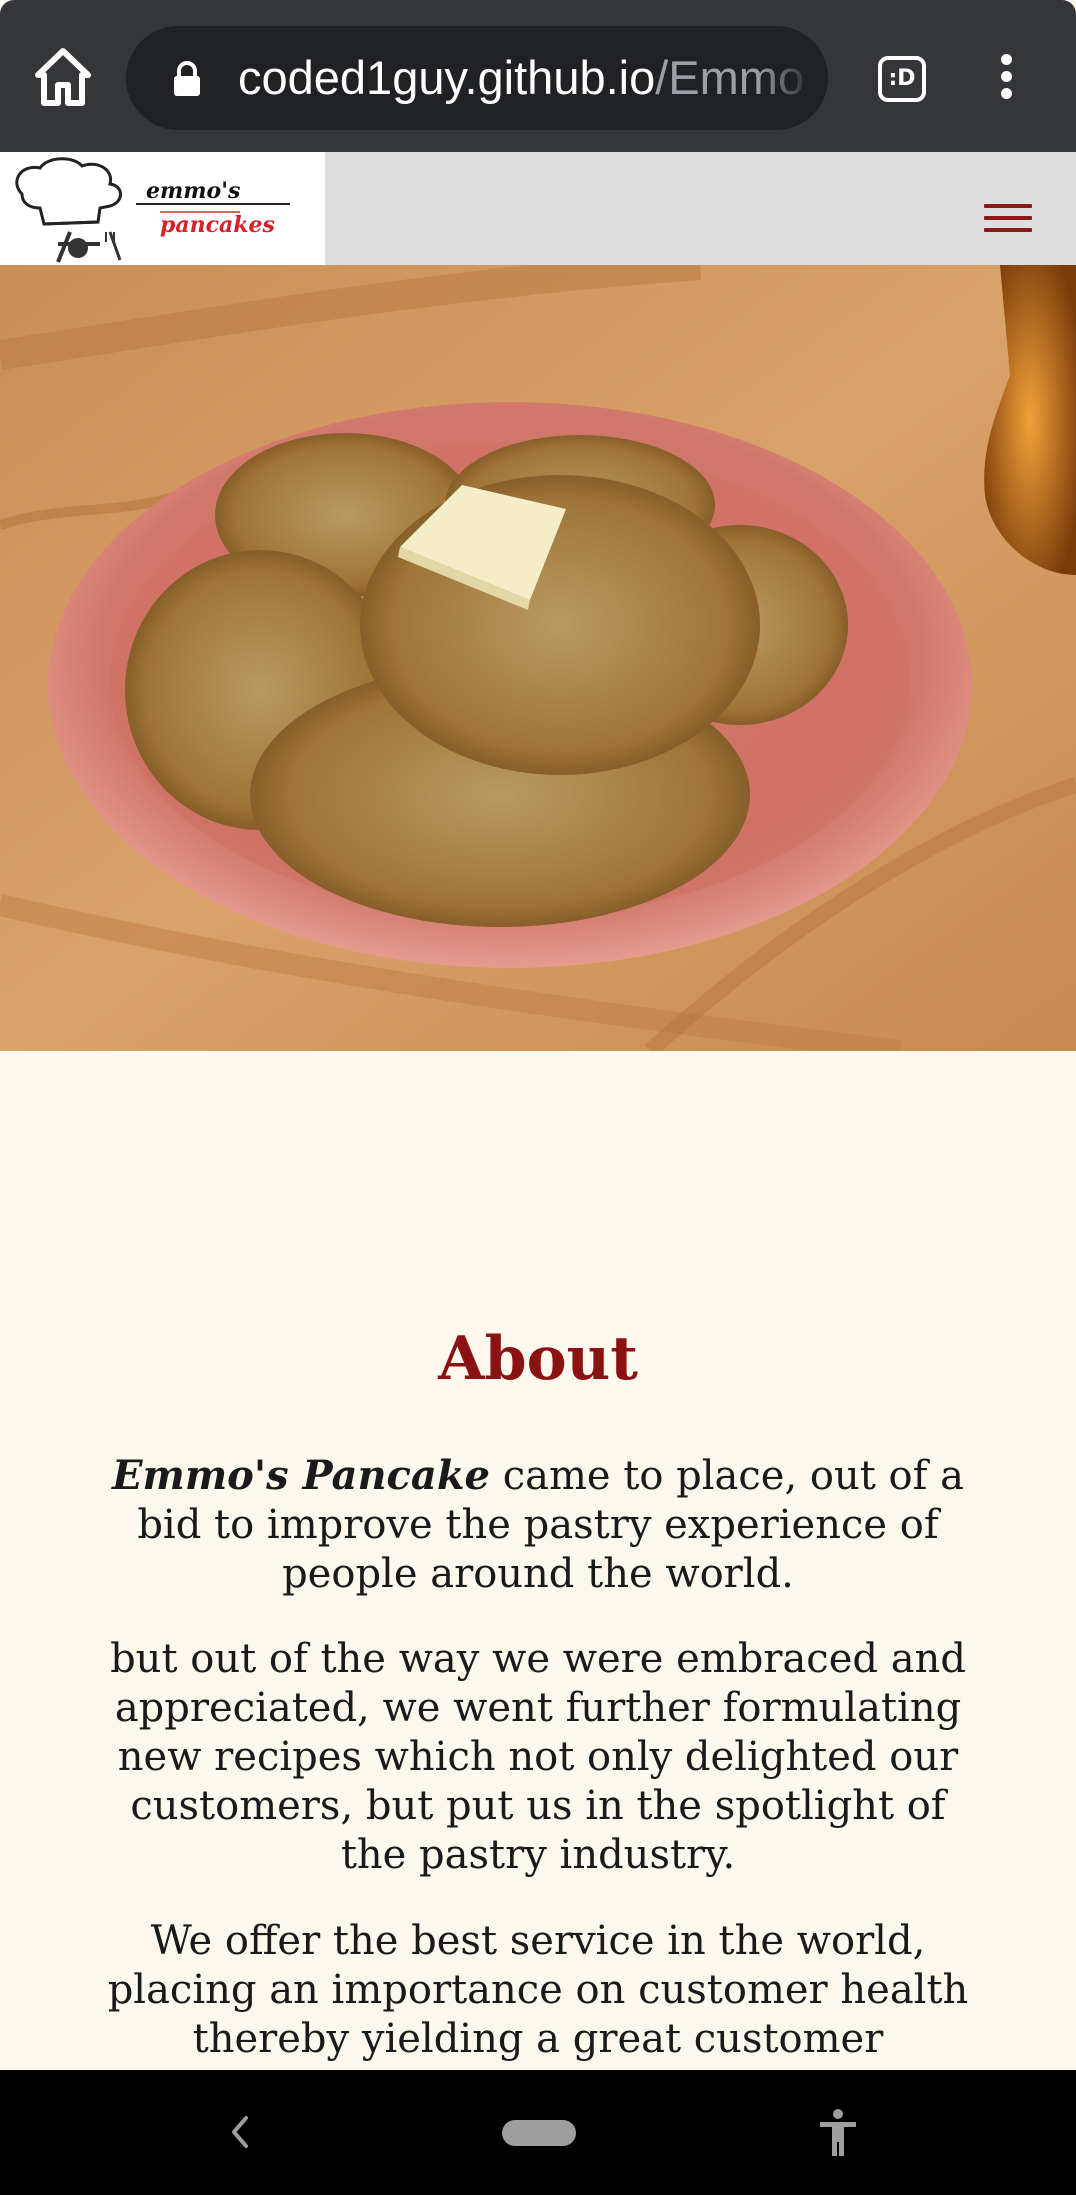  Describe the element at coordinates (838, 2133) in the screenshot. I see `accessibility-icon` at that location.